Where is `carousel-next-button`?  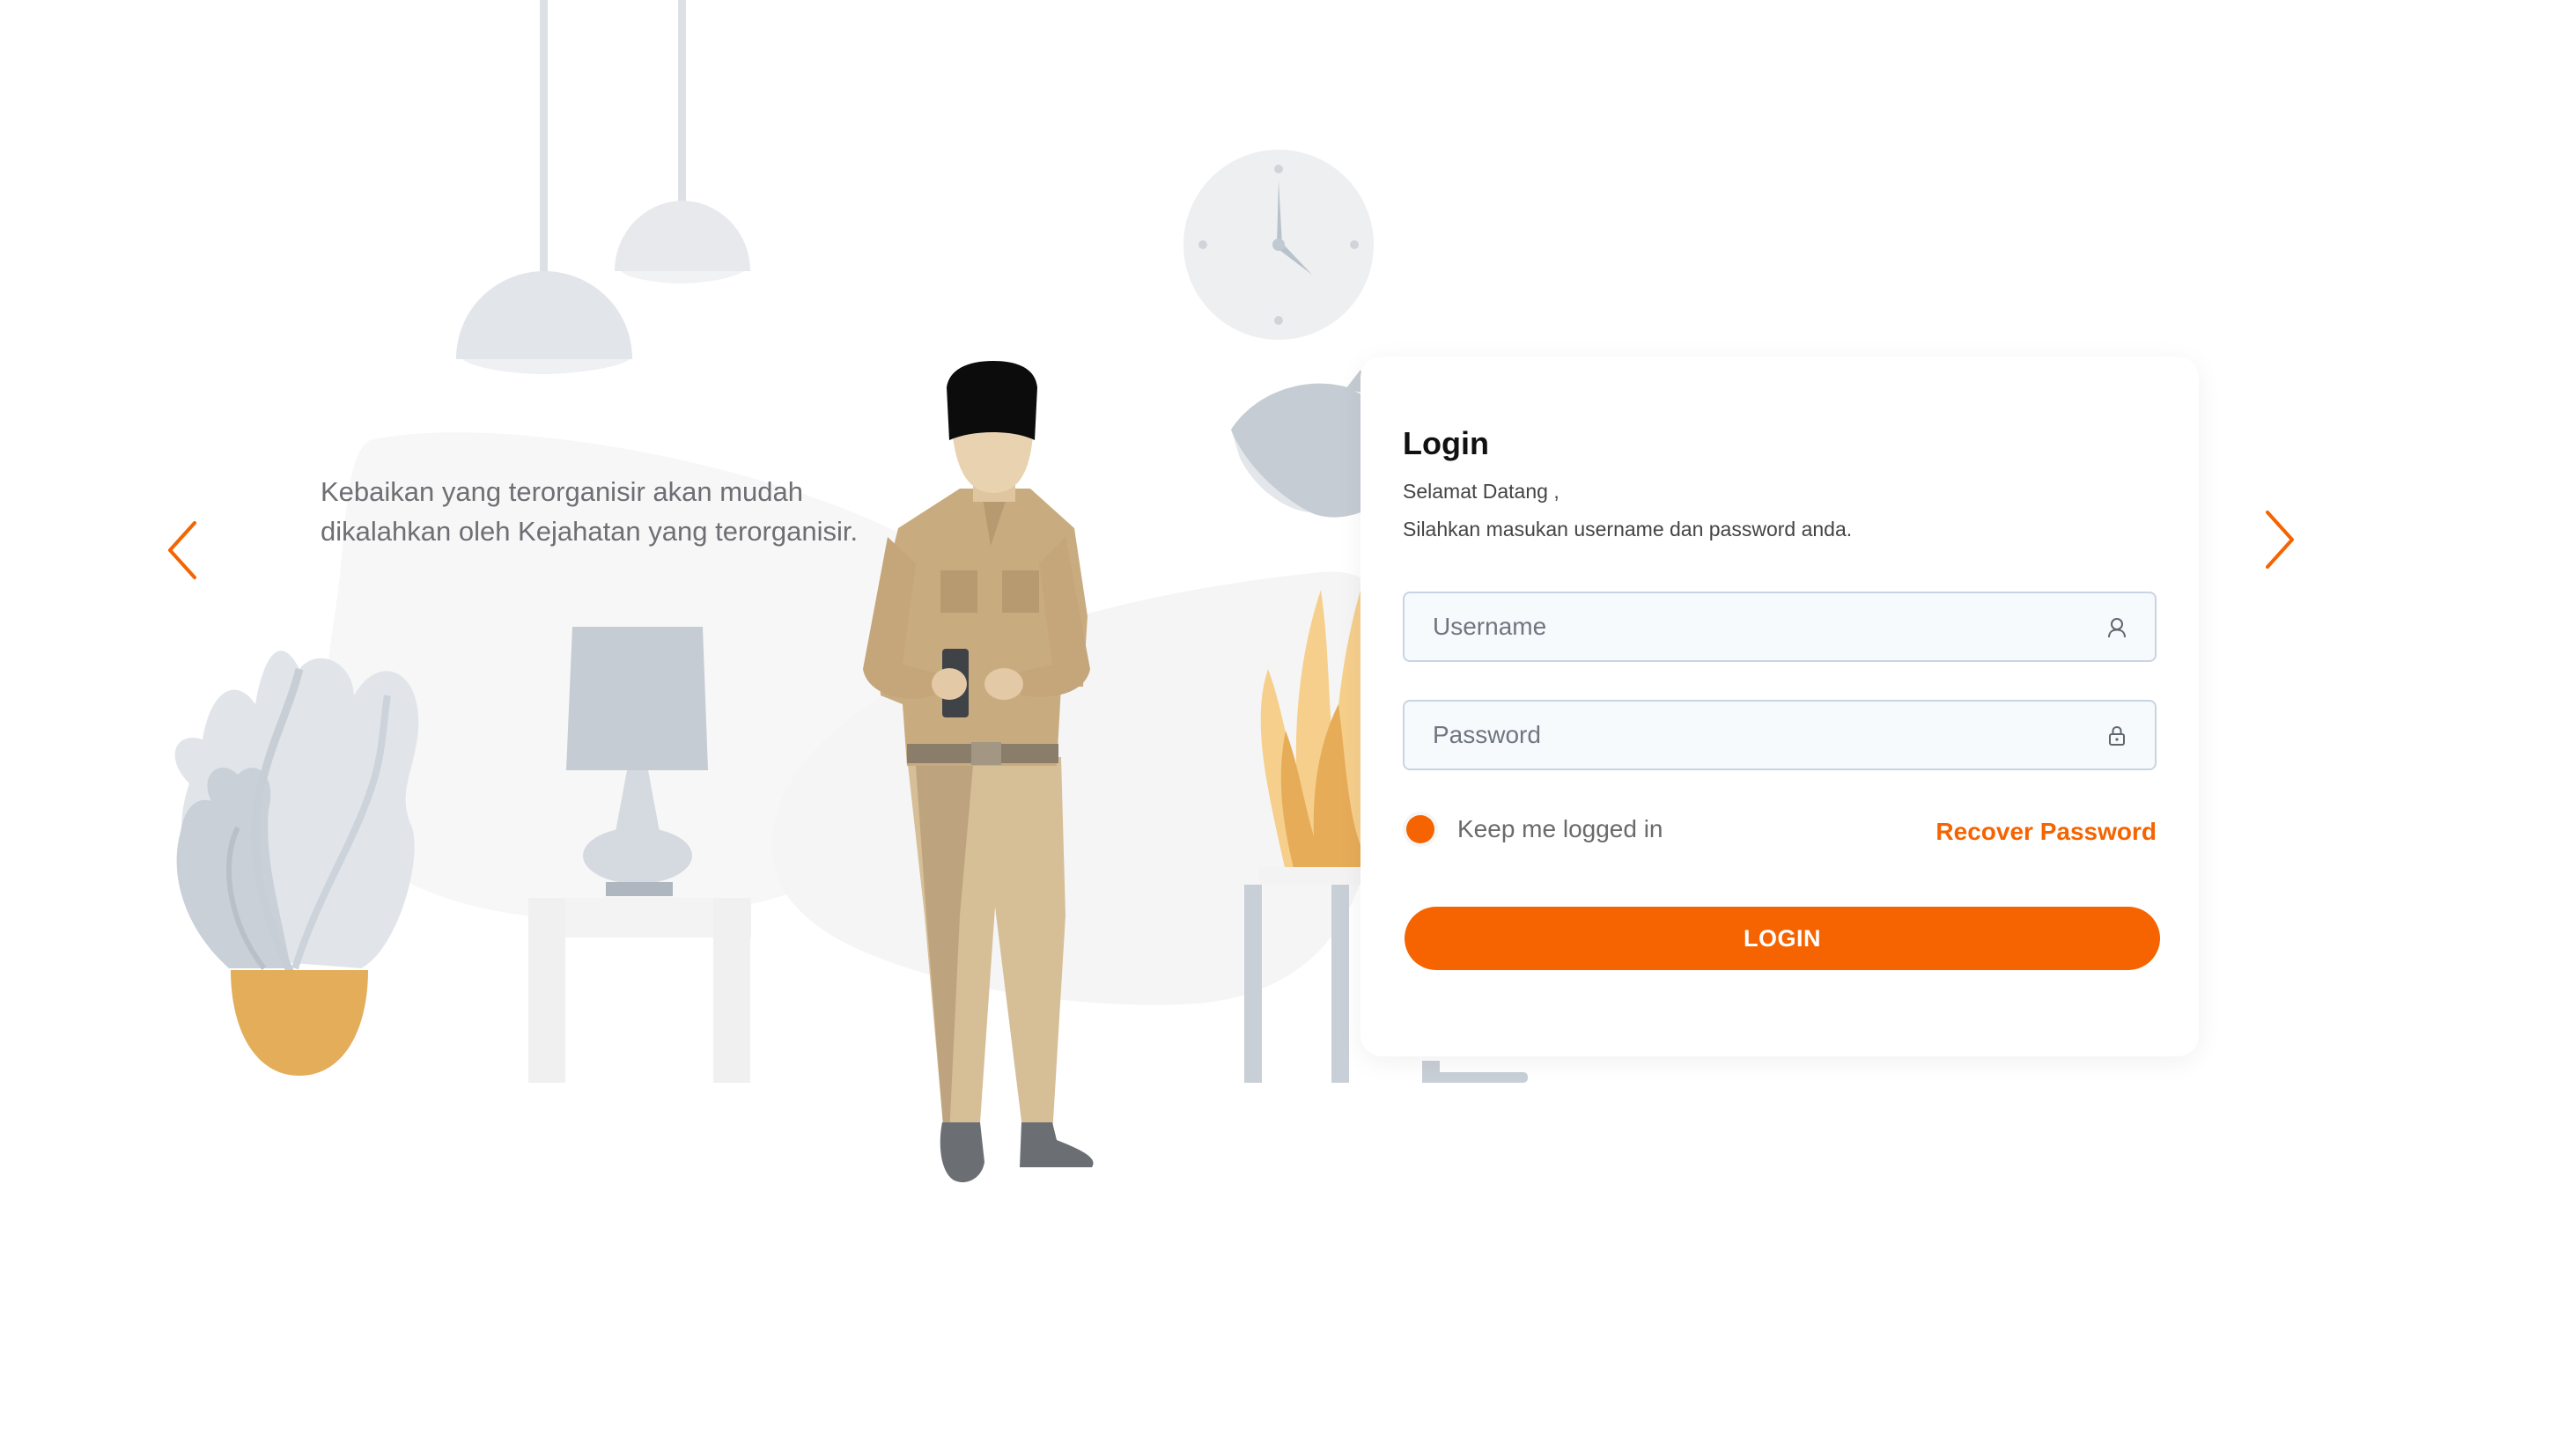 carousel-next-button is located at coordinates (2280, 539).